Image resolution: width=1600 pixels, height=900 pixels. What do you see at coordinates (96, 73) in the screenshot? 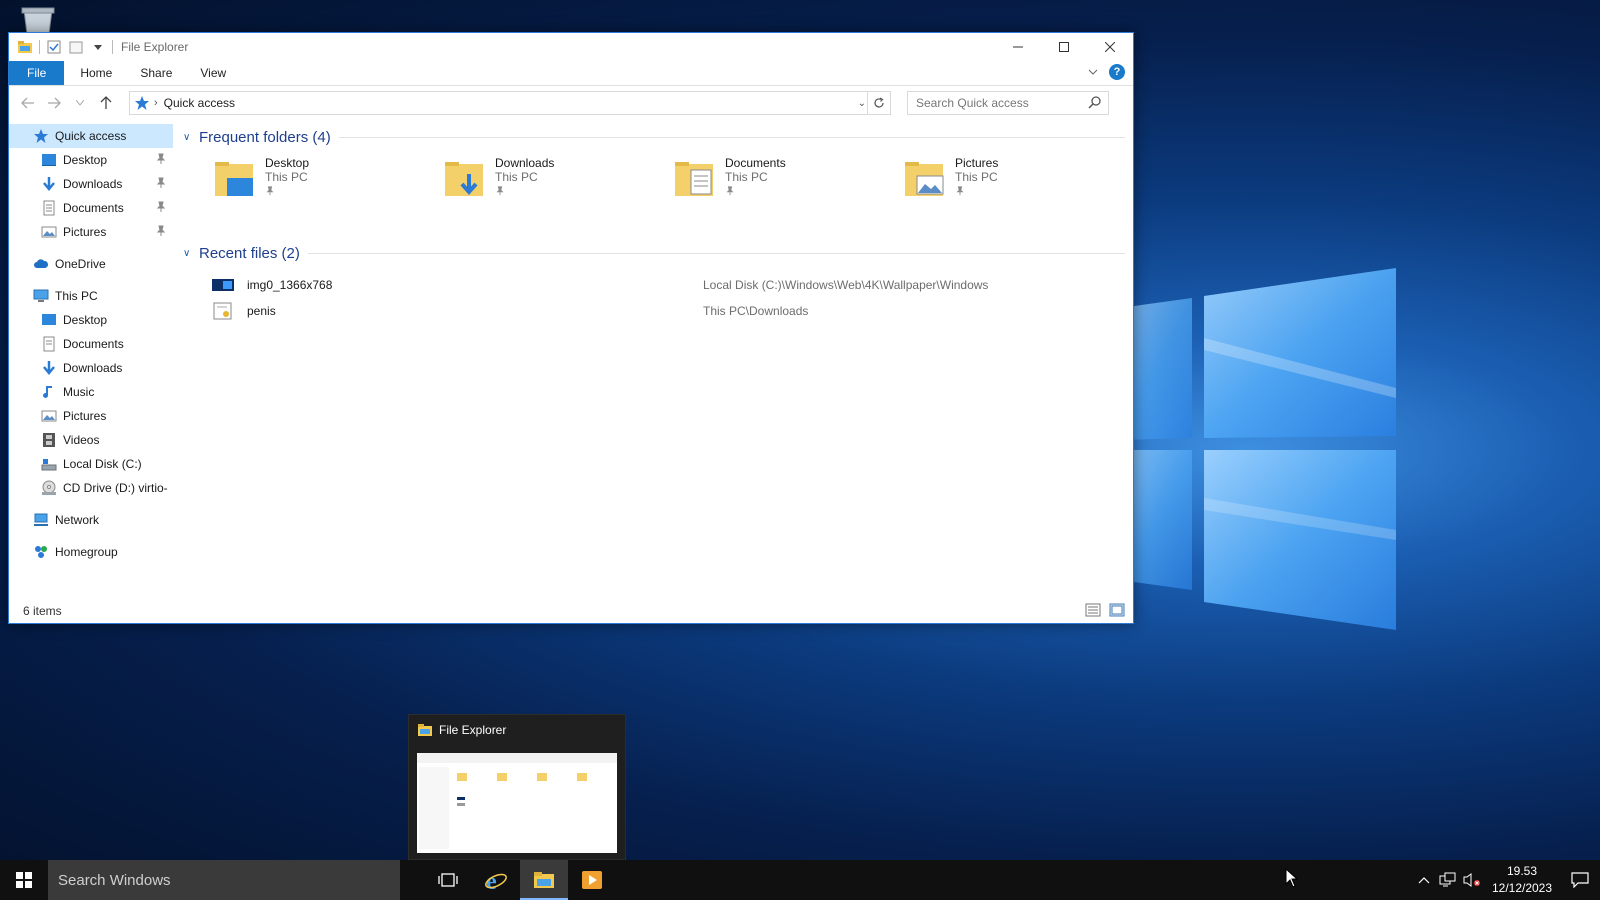
I see `tab-home: Home` at bounding box center [96, 73].